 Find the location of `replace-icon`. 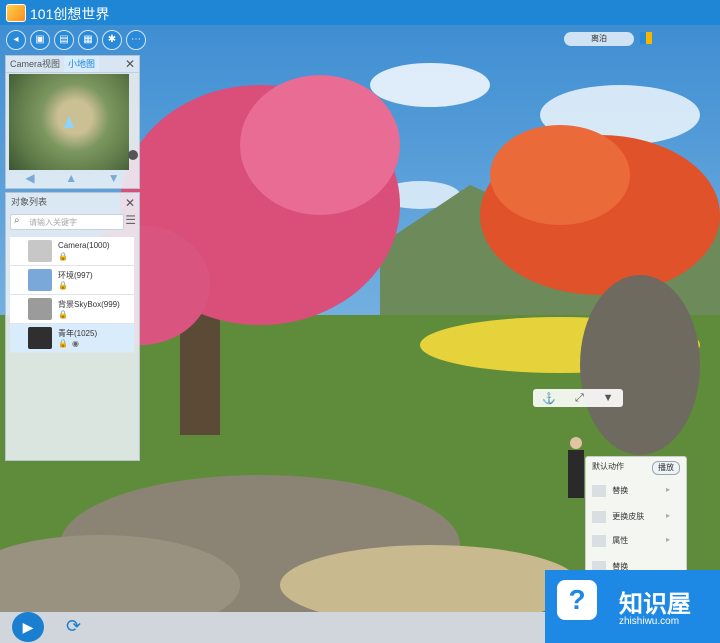

replace-icon is located at coordinates (599, 491).